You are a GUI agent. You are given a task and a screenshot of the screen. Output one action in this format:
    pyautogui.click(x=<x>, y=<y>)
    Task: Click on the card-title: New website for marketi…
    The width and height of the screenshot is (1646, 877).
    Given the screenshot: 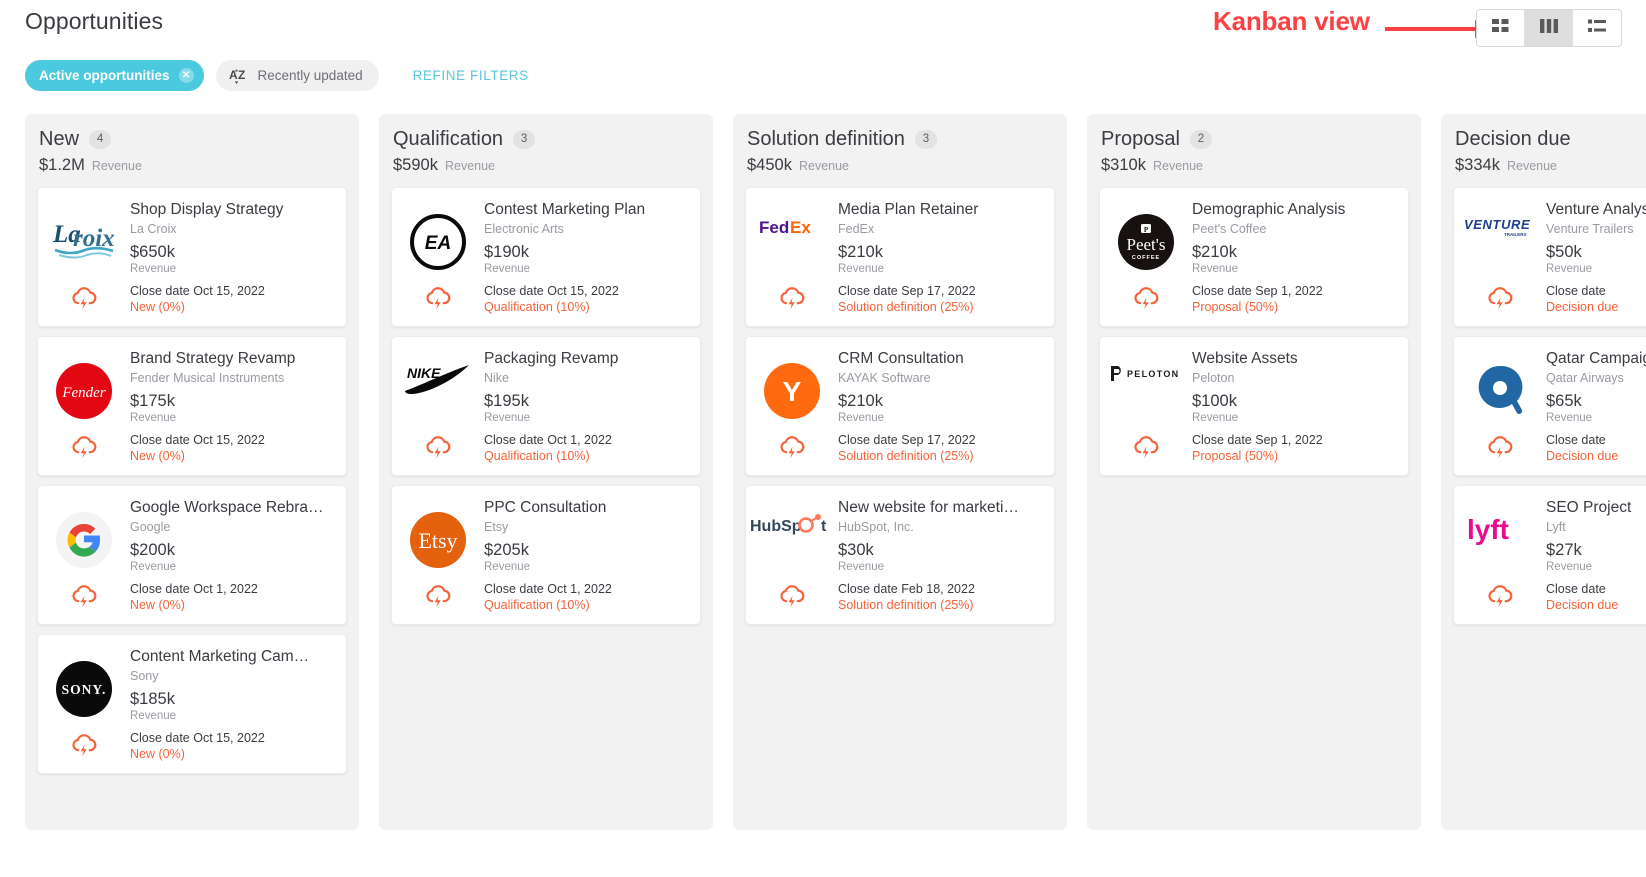 What is the action you would take?
    pyautogui.click(x=928, y=507)
    